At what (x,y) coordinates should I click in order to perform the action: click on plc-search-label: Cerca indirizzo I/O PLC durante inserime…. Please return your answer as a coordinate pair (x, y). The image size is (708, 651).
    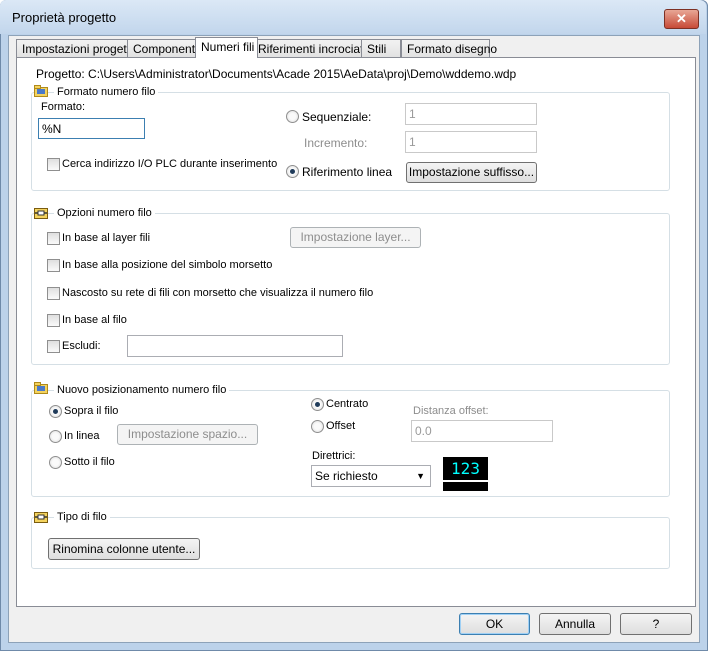
    Looking at the image, I should click on (170, 164).